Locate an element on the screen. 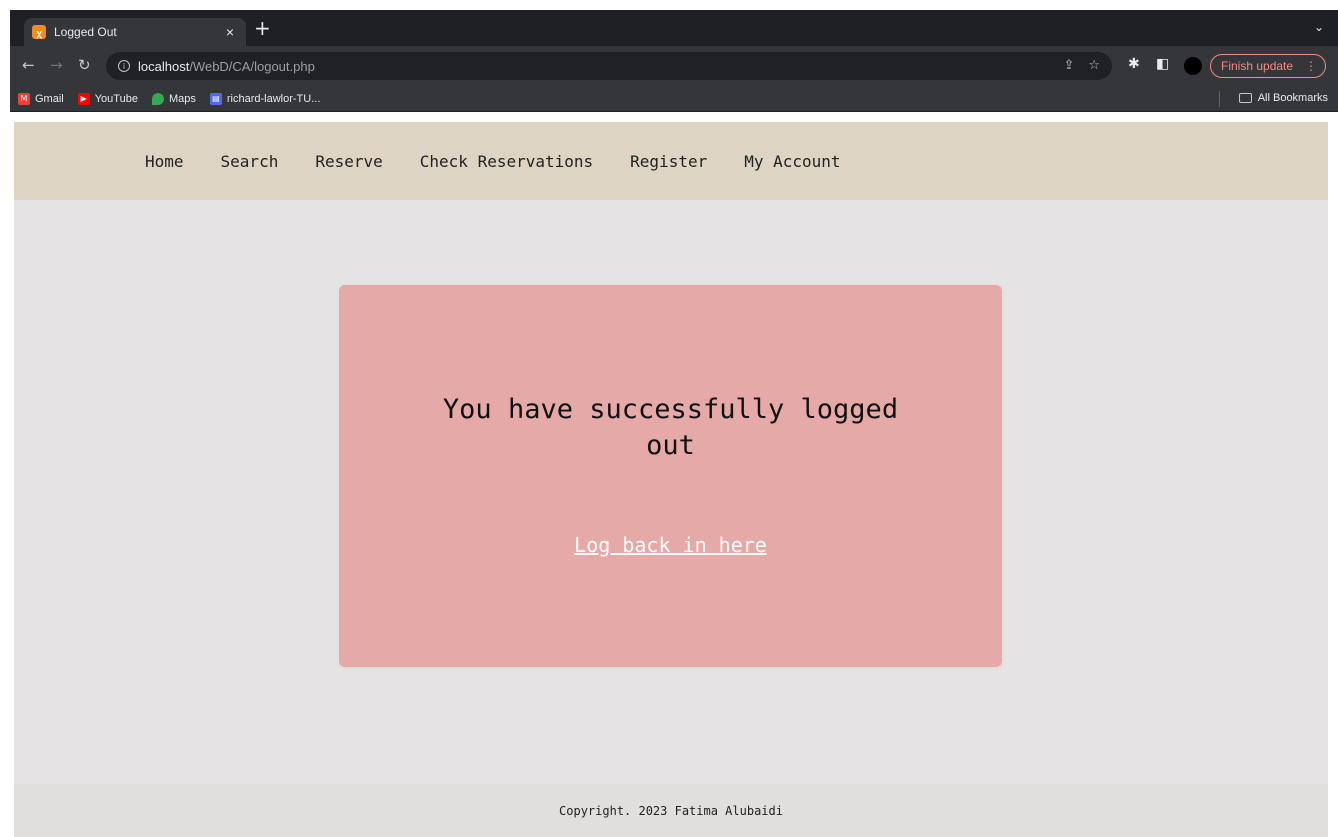  site-icon: ▤ is located at coordinates (215, 98).